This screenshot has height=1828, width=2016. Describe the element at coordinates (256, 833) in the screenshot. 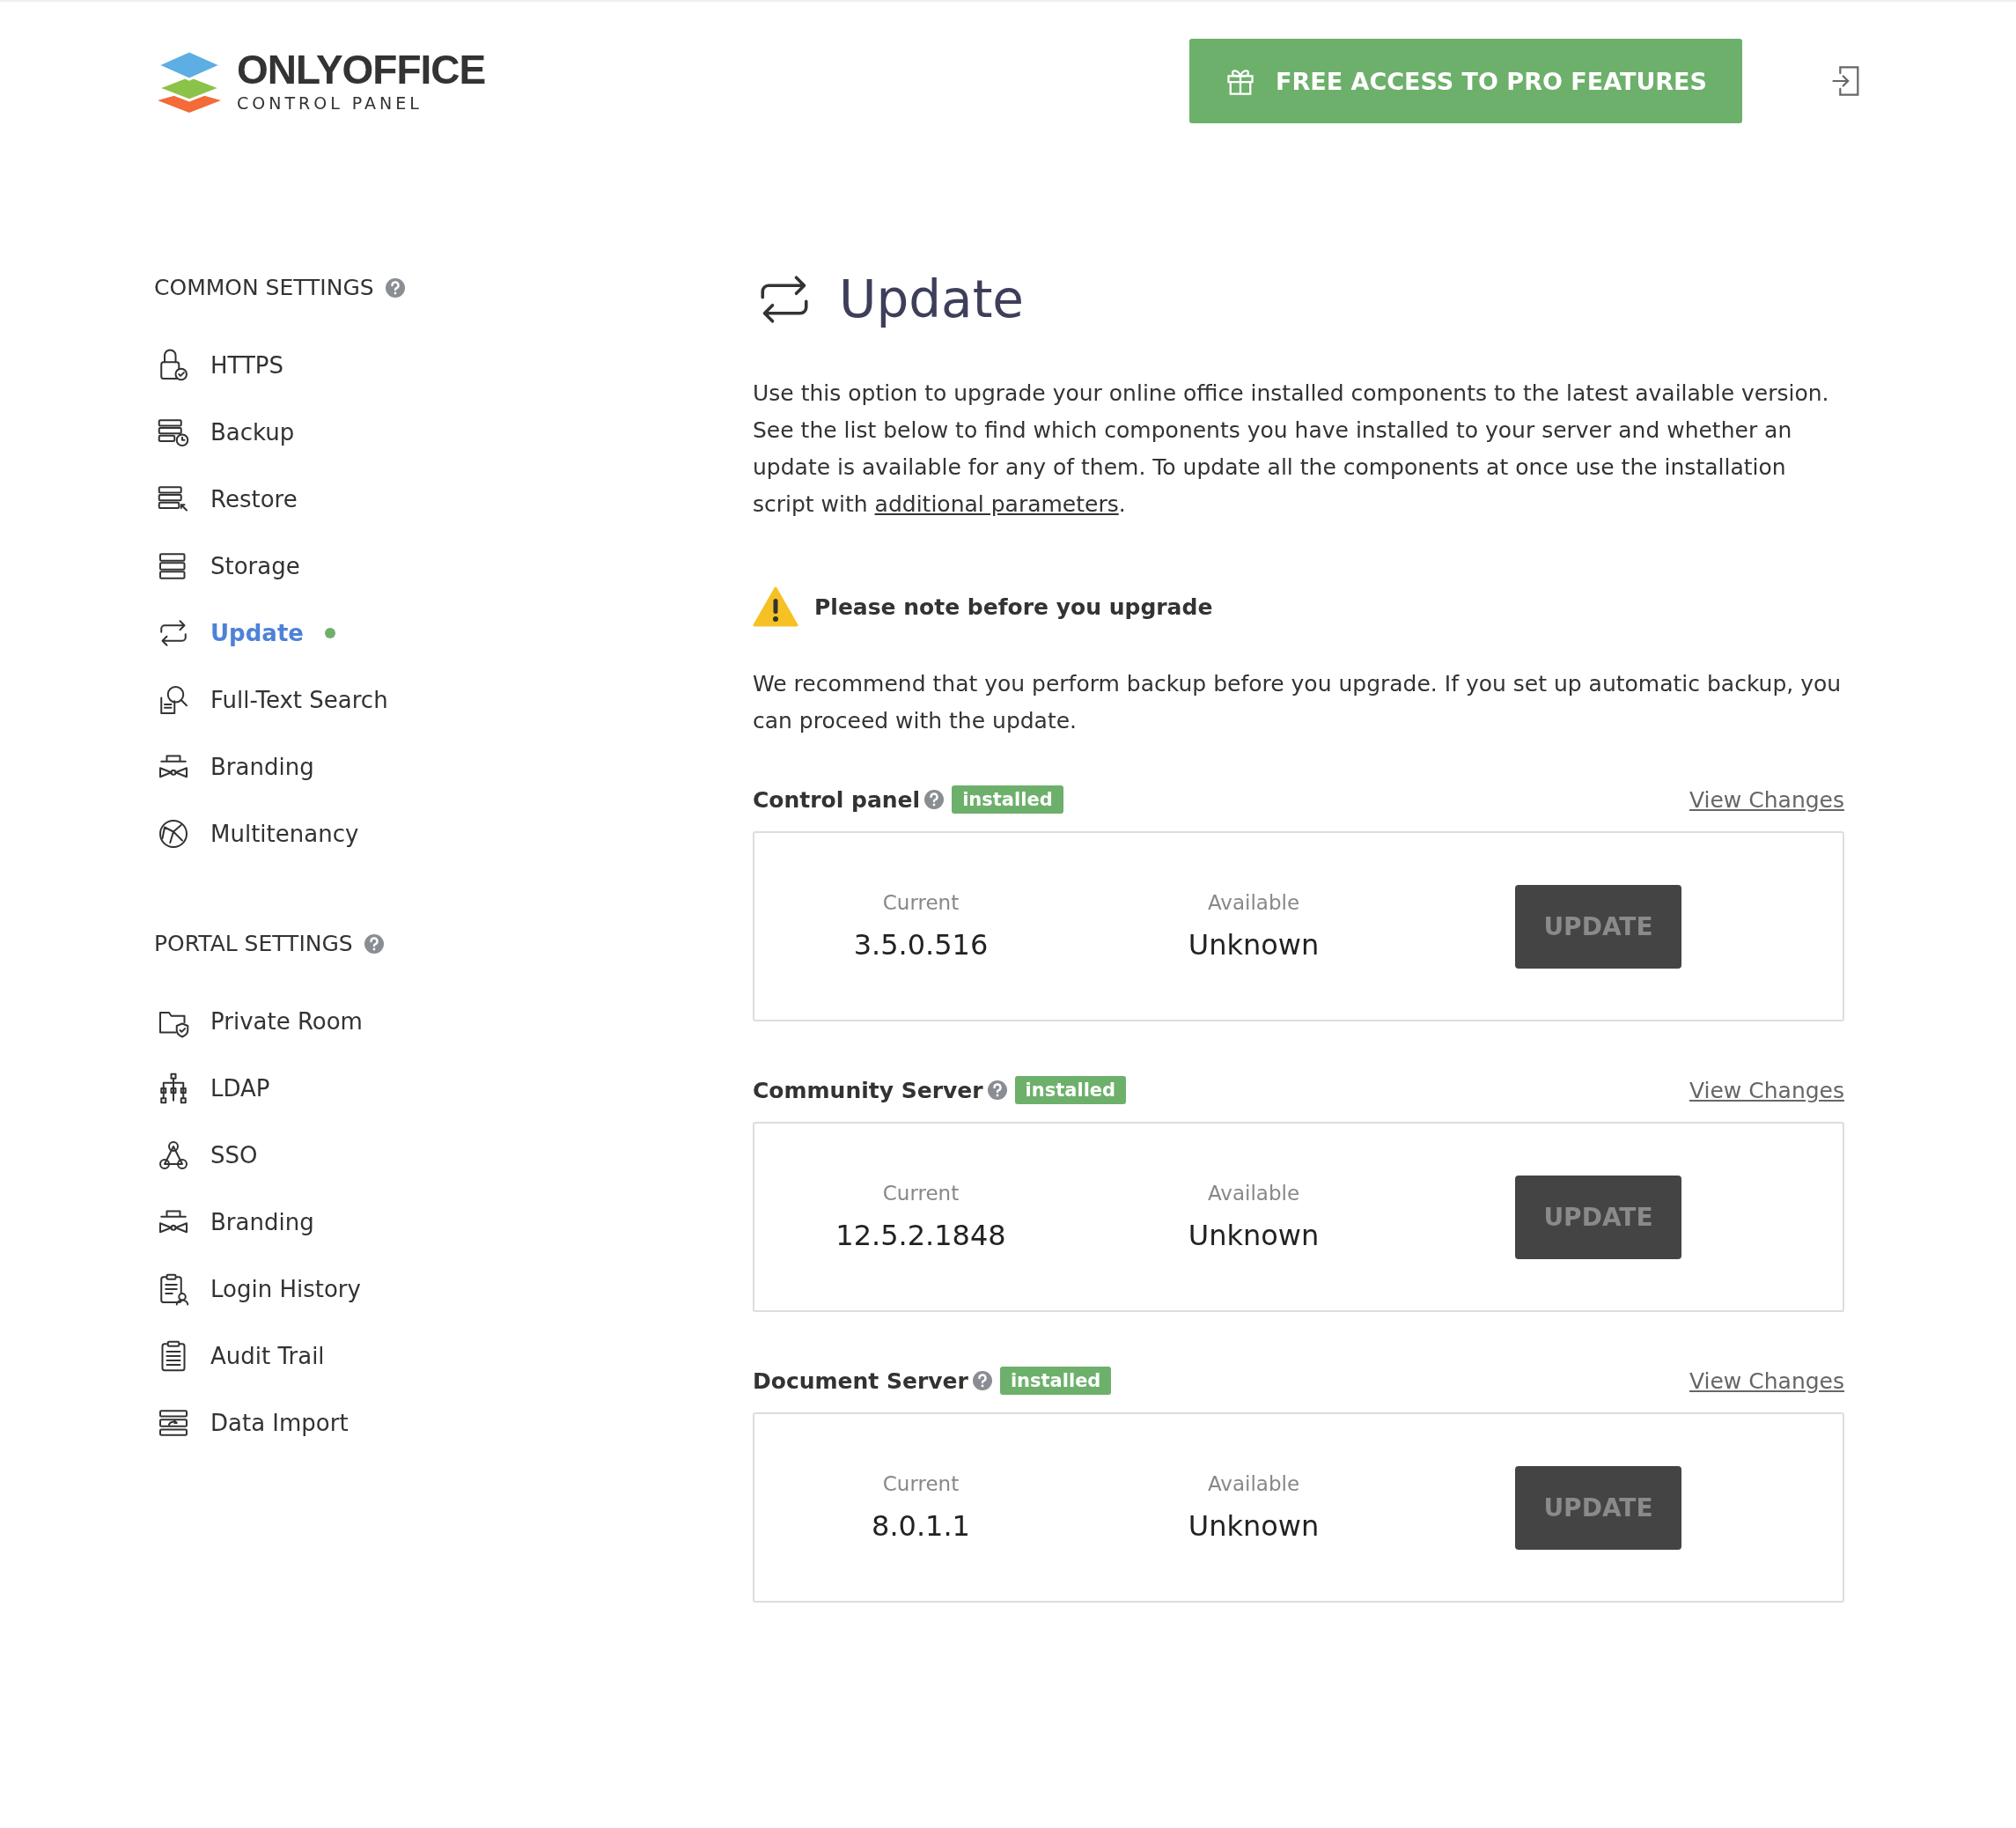

I see `sidebar-item: Multitenancy` at that location.